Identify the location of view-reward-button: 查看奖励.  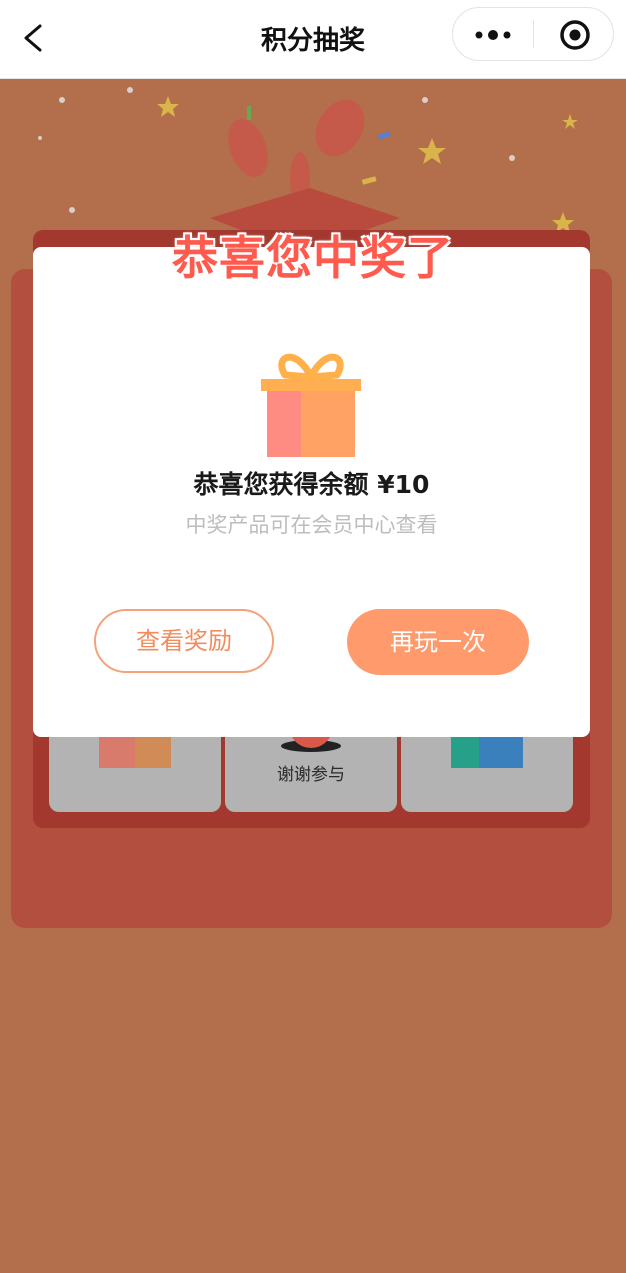
(184, 641).